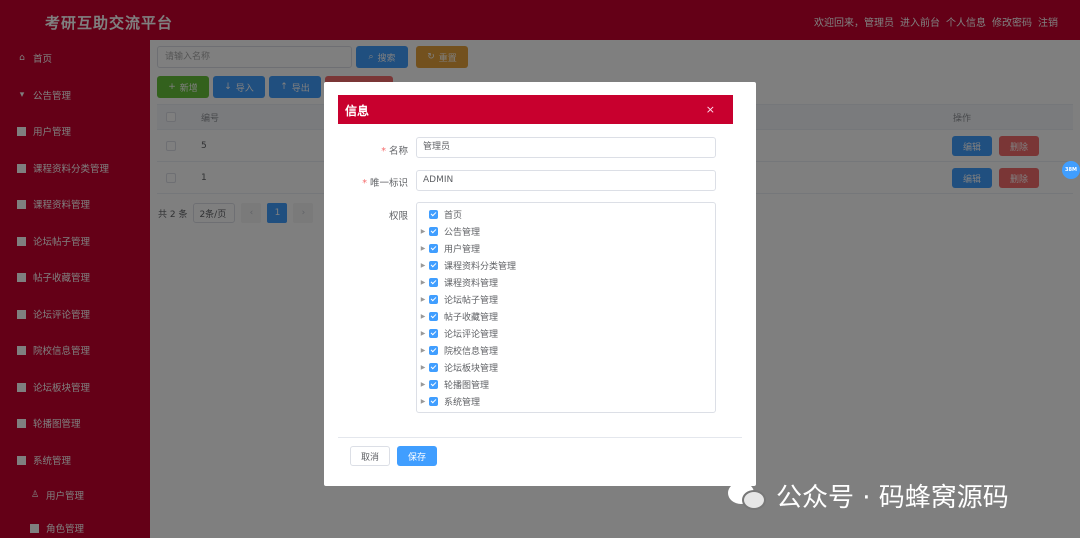 This screenshot has height=538, width=1080. I want to click on tree-node-label: 帖子收藏管理, so click(471, 318).